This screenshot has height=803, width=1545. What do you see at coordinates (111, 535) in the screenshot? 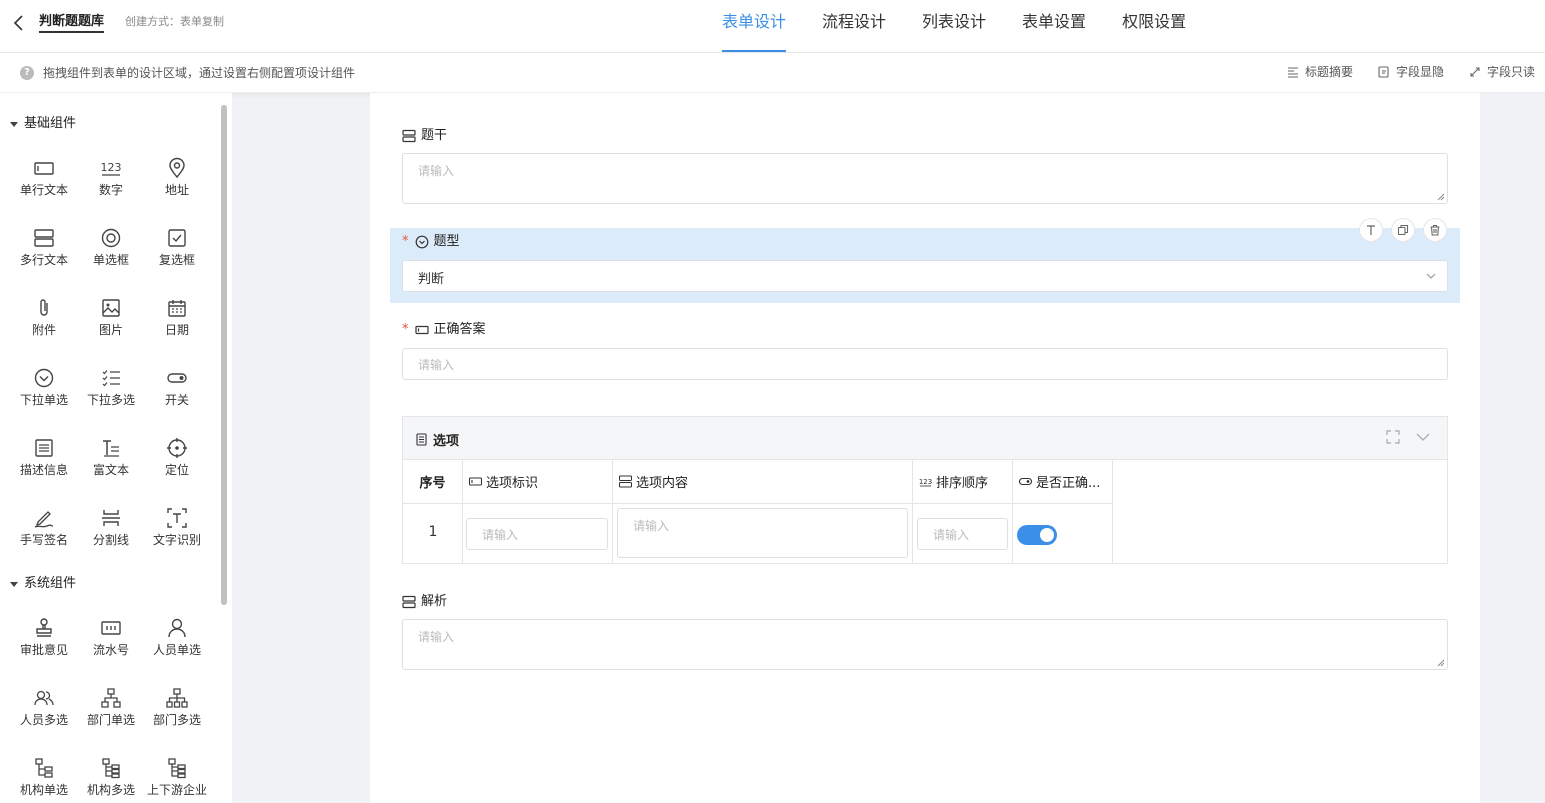
I see `comp-divider: 分割线` at bounding box center [111, 535].